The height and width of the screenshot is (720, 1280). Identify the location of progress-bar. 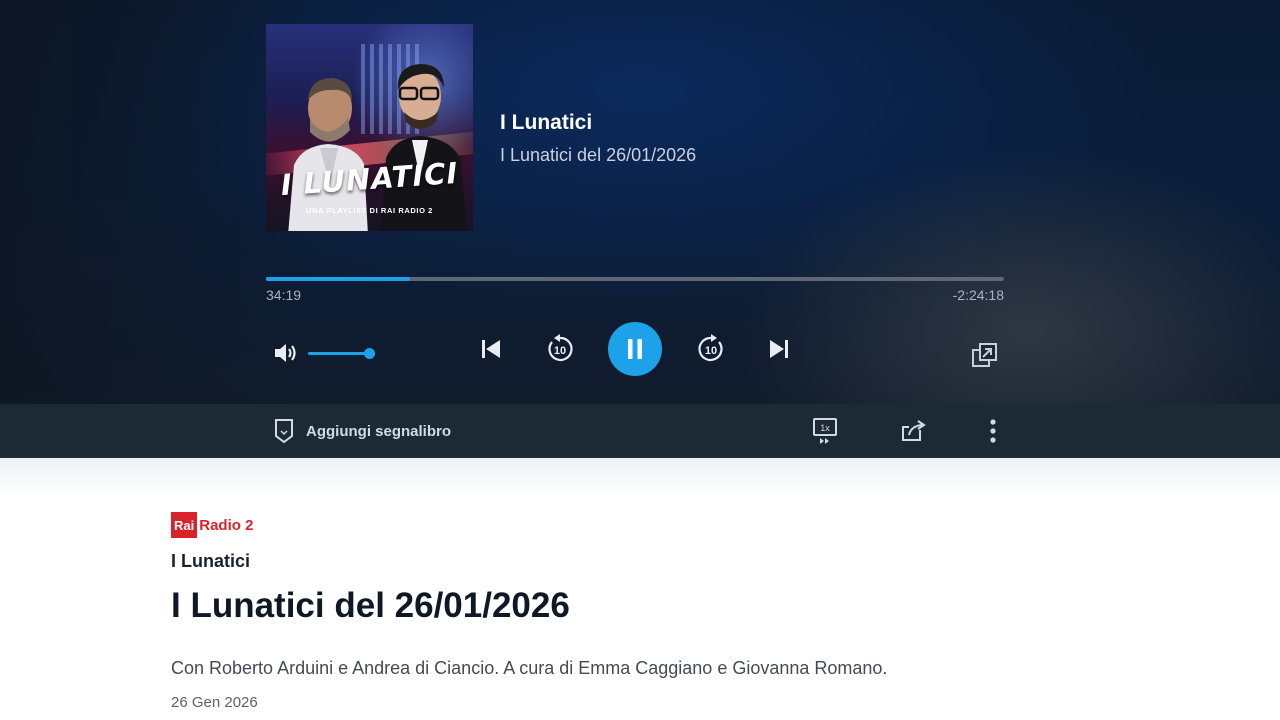
(635, 279).